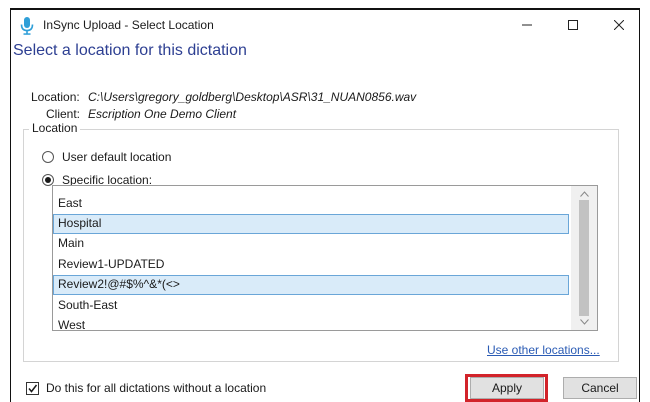  I want to click on close-button, so click(619, 25).